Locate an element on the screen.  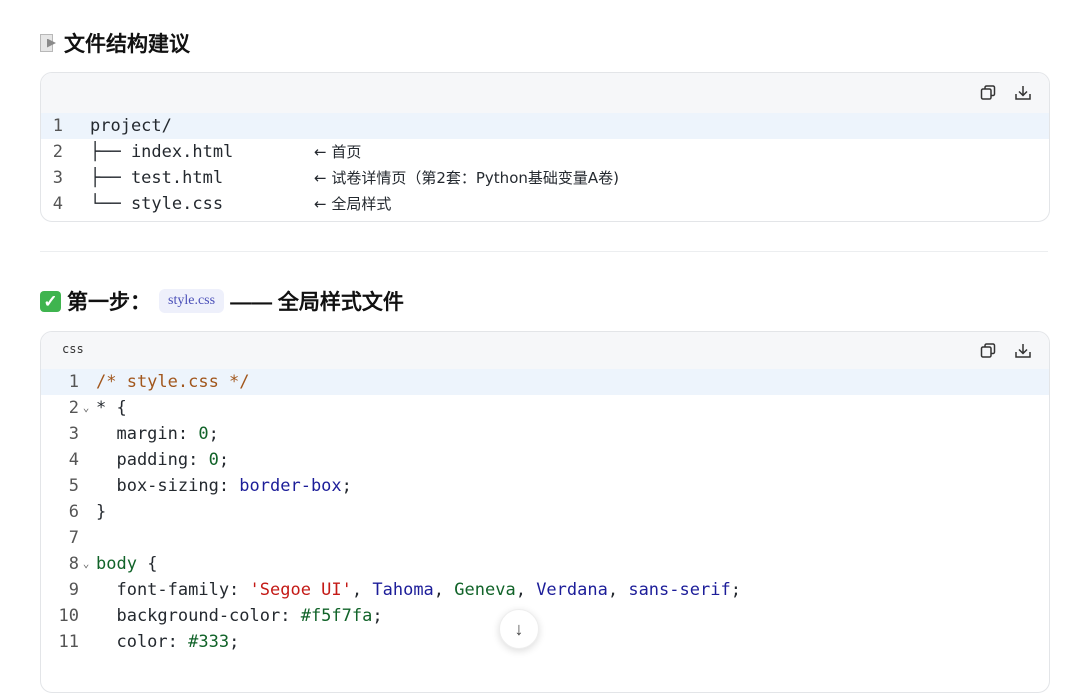
code-keyword: border-box is located at coordinates (290, 486).